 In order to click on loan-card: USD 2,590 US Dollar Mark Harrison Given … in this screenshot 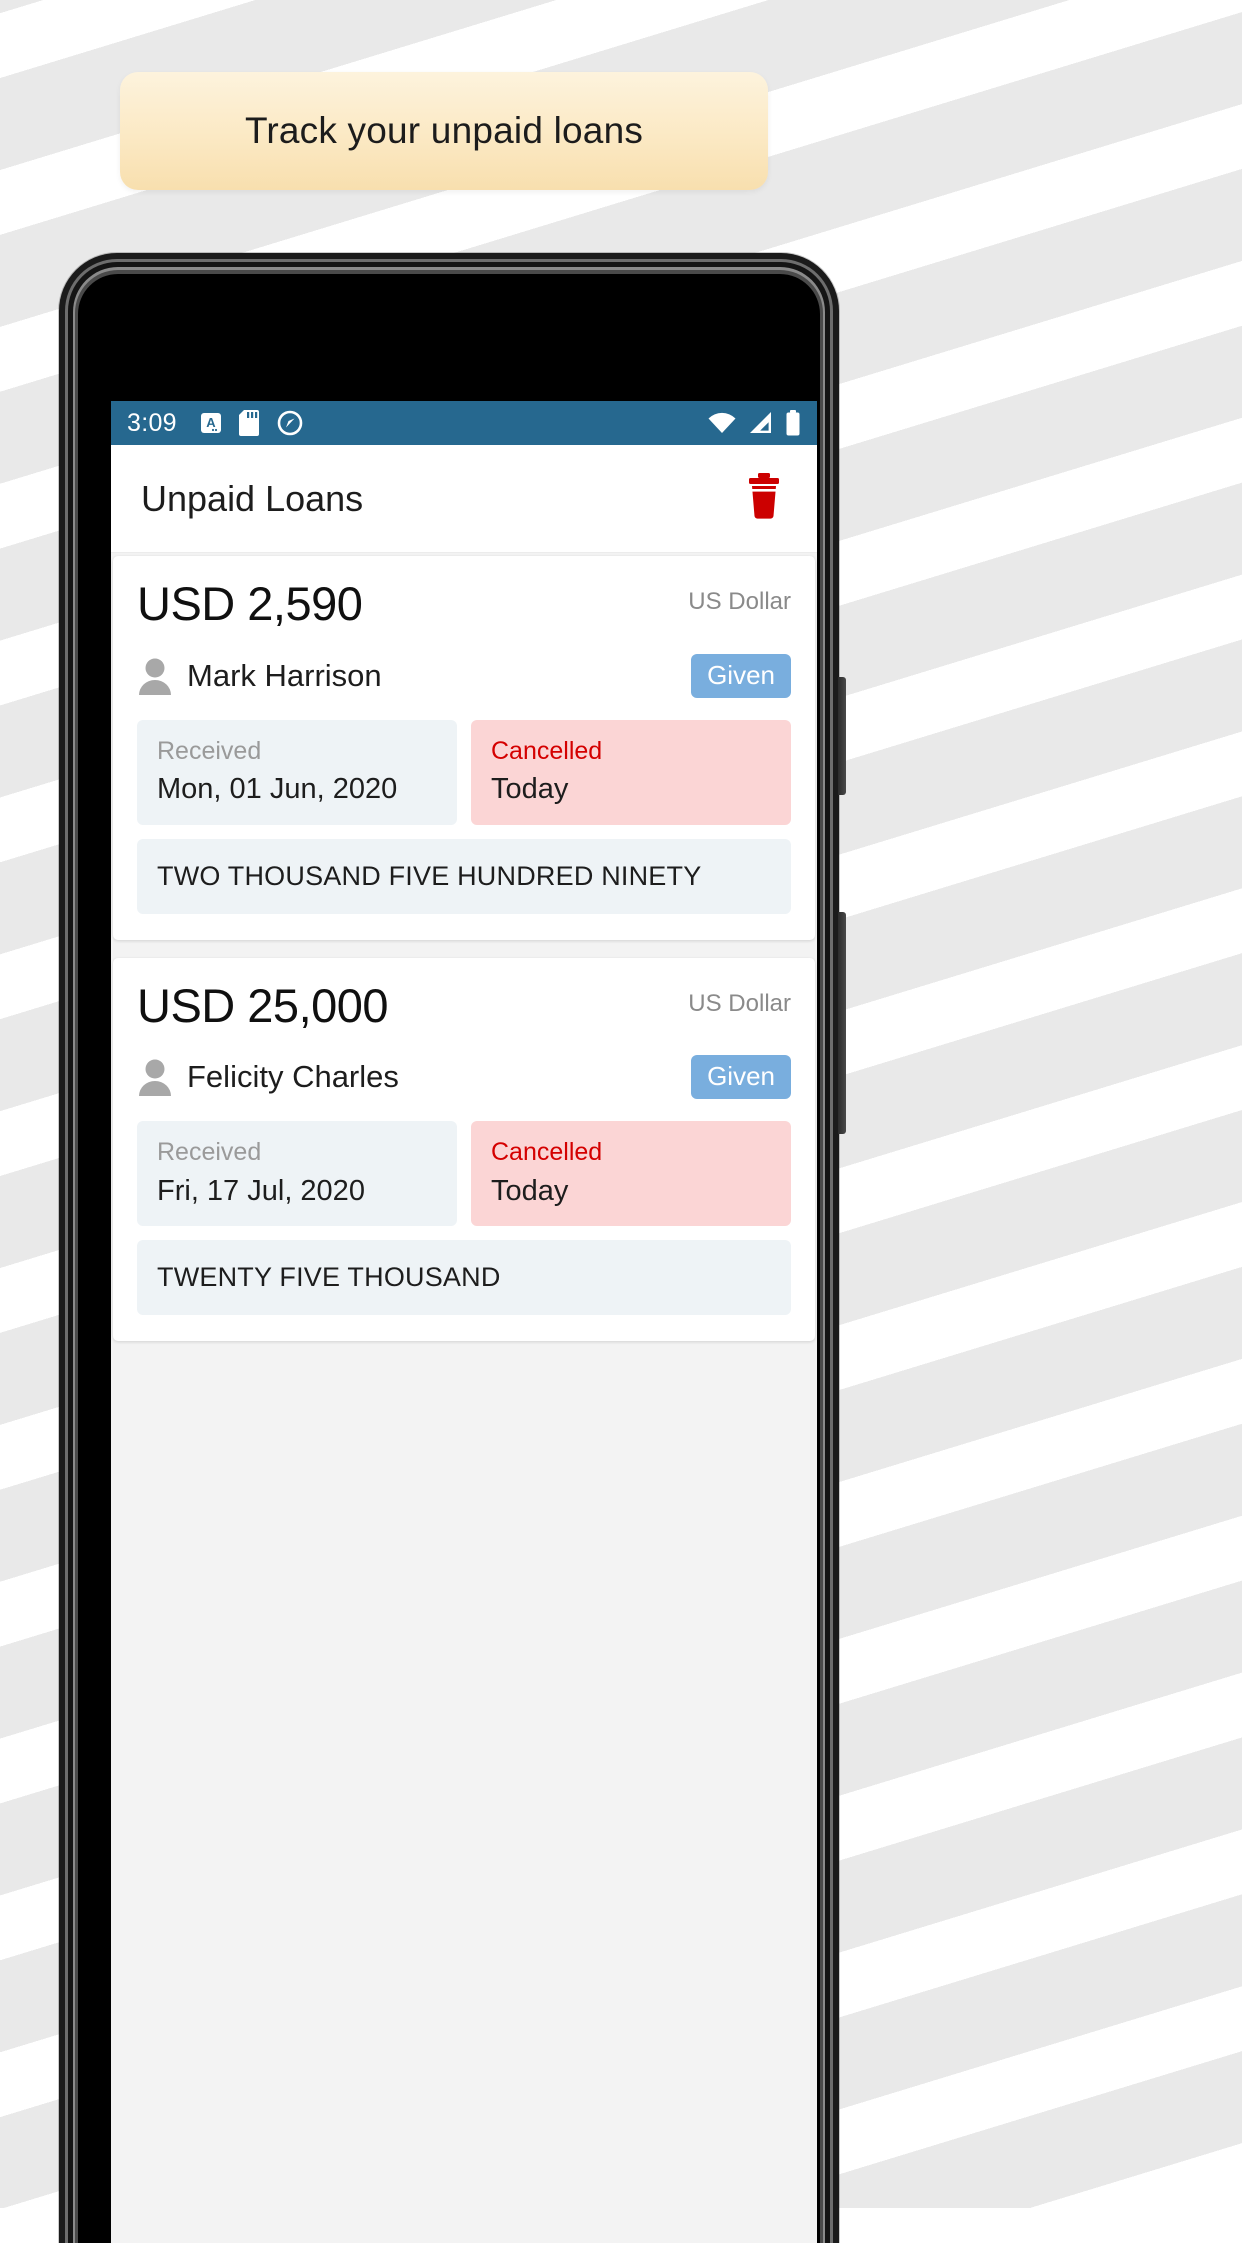, I will do `click(464, 748)`.